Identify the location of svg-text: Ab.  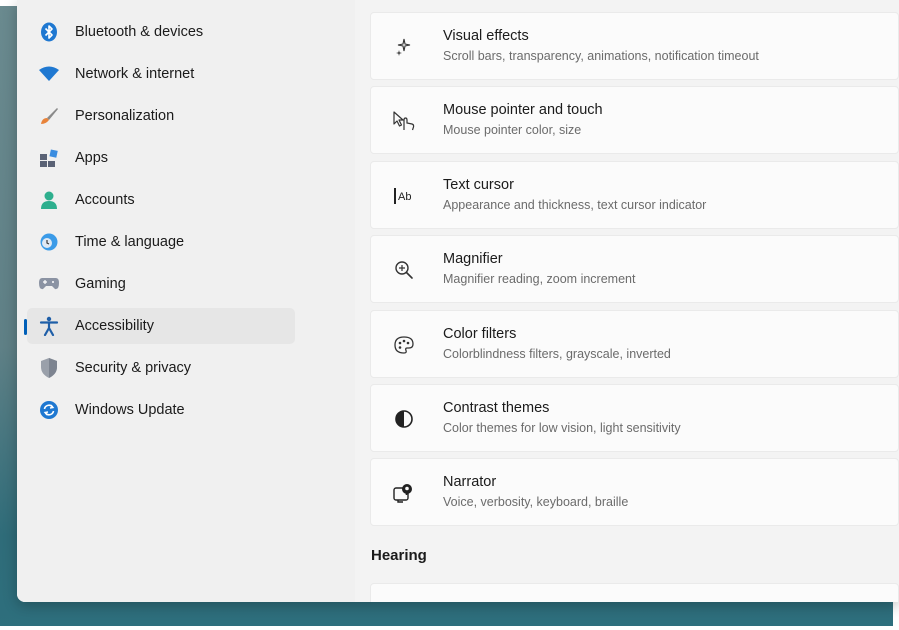
(404, 197).